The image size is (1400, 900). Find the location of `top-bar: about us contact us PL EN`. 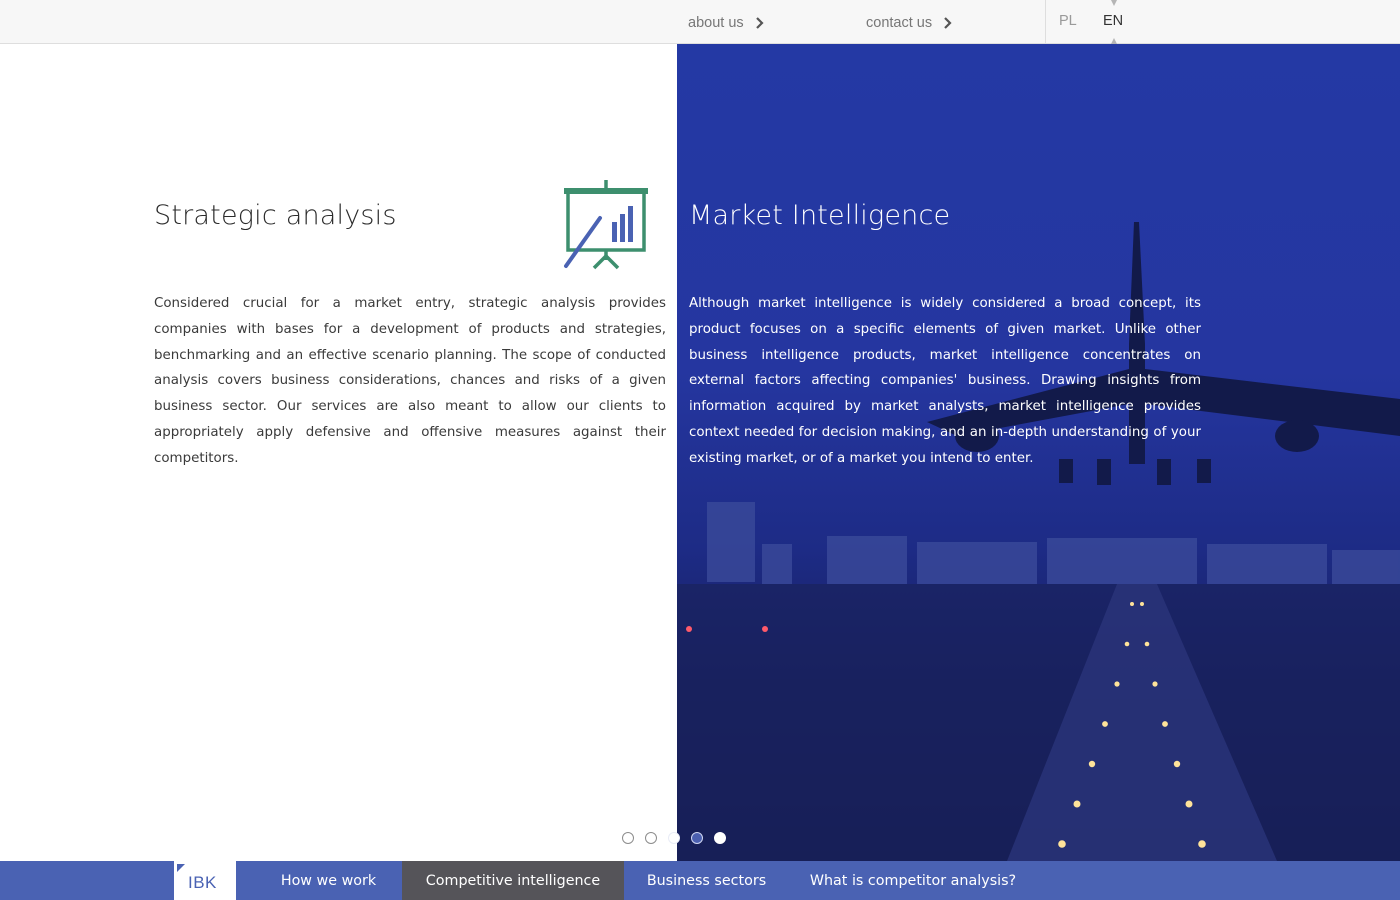

top-bar: about us contact us PL EN is located at coordinates (700, 22).